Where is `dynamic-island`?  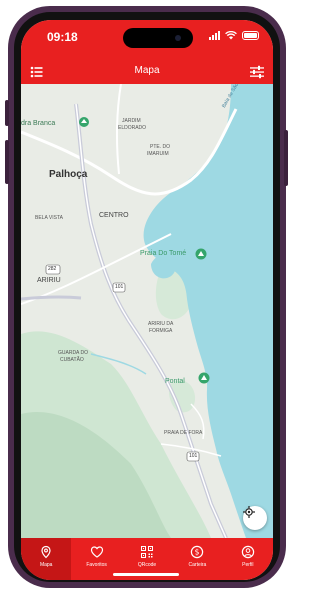
dynamic-island is located at coordinates (158, 38).